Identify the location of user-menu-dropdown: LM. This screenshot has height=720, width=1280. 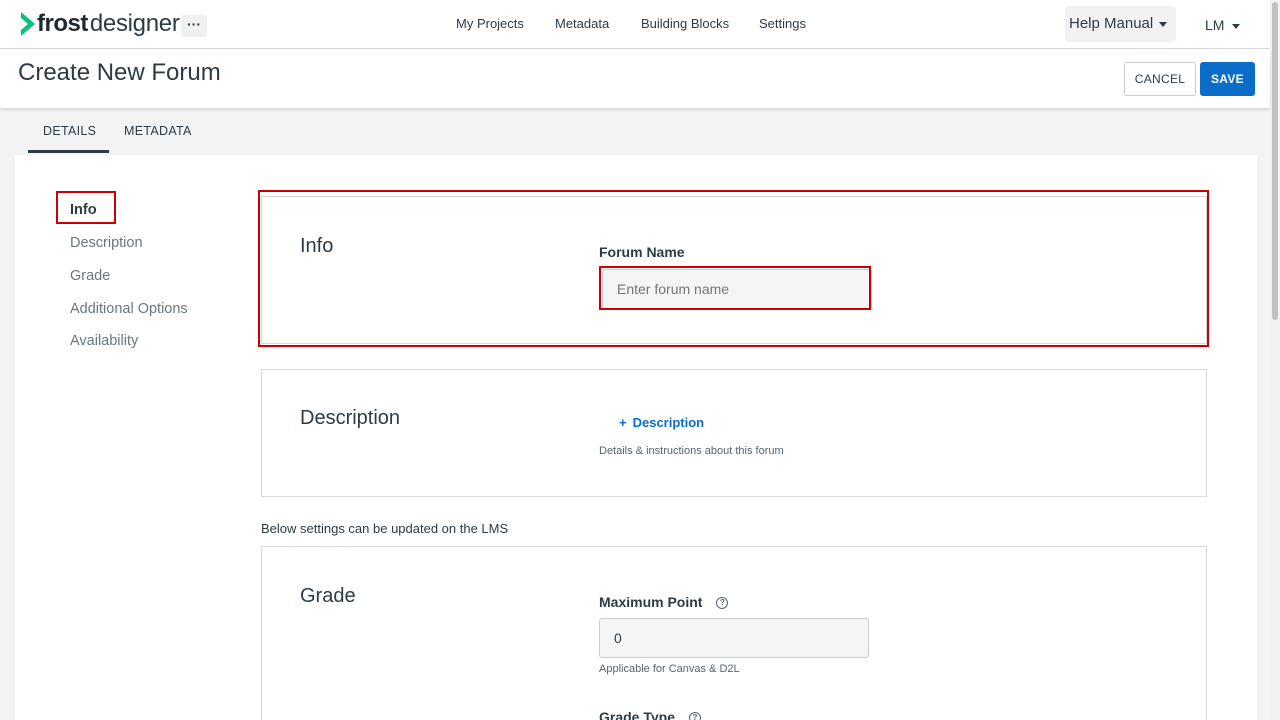
(1223, 25).